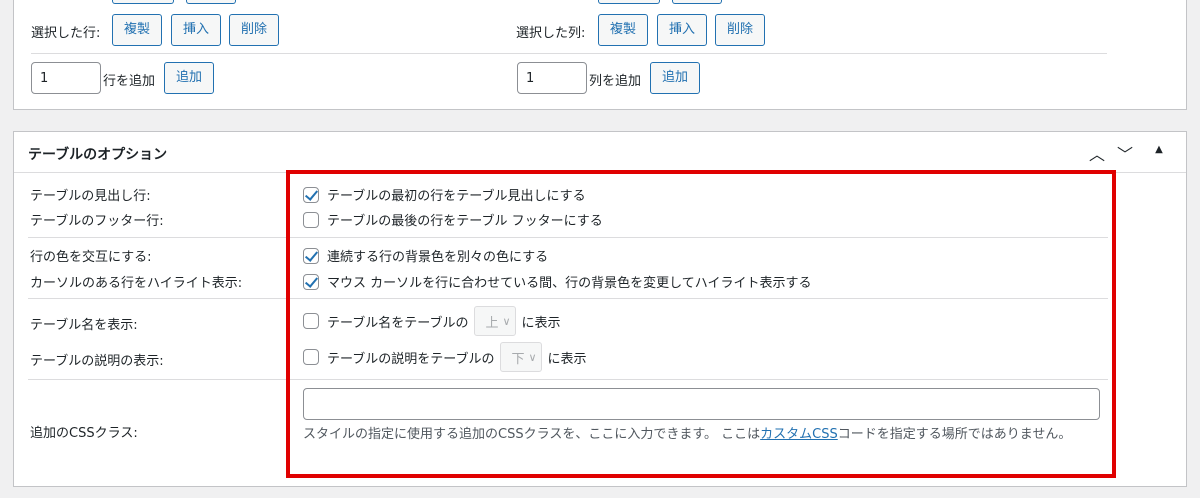  Describe the element at coordinates (456, 196) in the screenshot. I see `header-row-text: テーブルの最初の行をテーブル見出しにする` at that location.